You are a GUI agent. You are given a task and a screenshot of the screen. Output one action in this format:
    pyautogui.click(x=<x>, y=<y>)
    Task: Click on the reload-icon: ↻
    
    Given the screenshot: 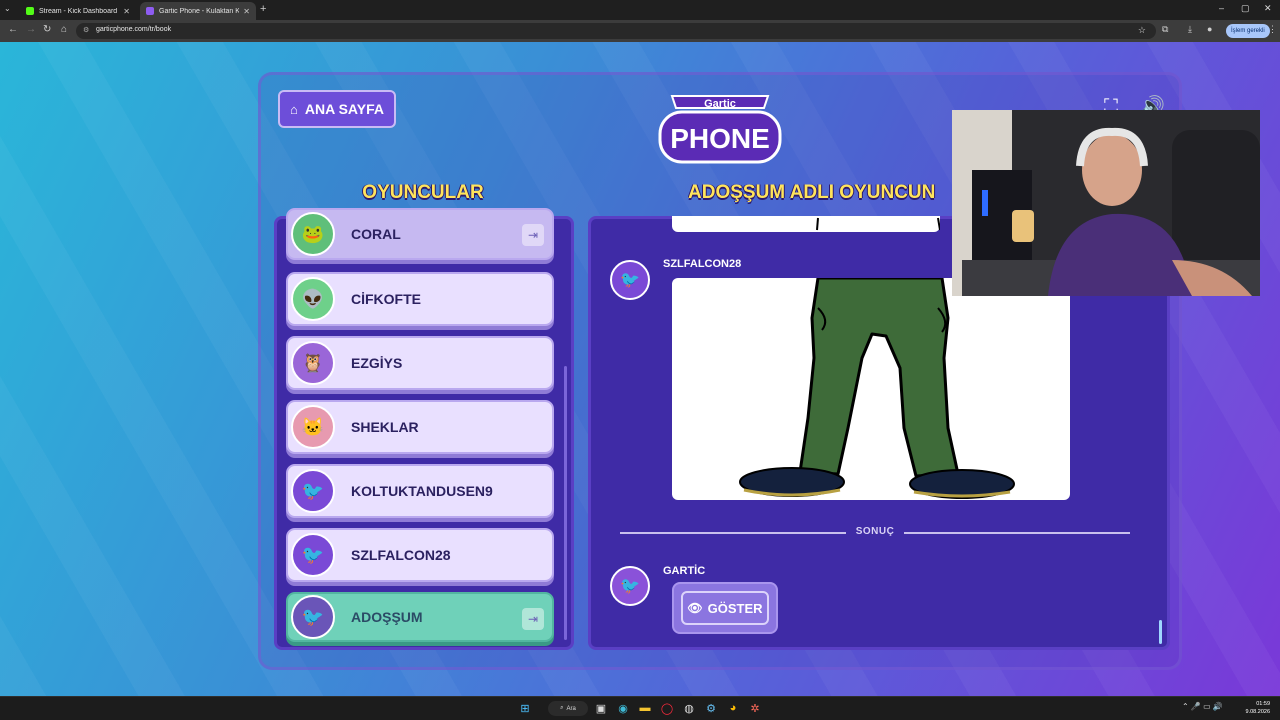 What is the action you would take?
    pyautogui.click(x=47, y=29)
    